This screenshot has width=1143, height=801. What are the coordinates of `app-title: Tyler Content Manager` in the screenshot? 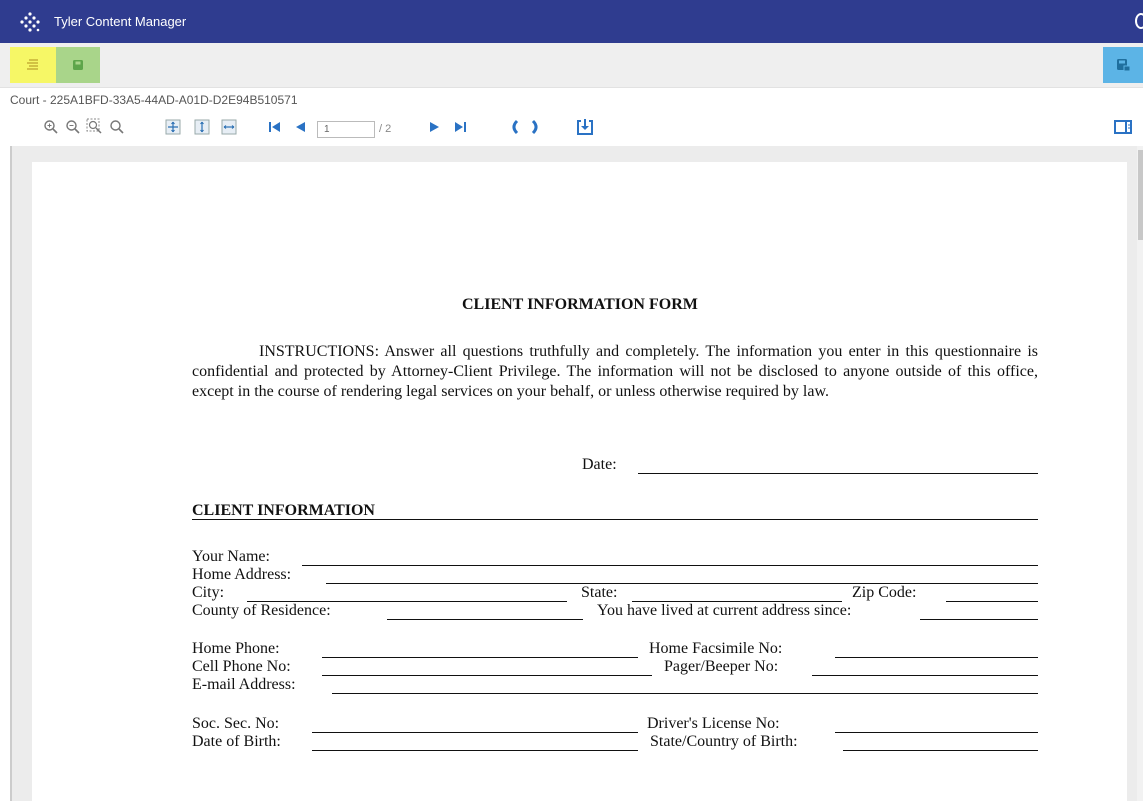 It's located at (120, 21).